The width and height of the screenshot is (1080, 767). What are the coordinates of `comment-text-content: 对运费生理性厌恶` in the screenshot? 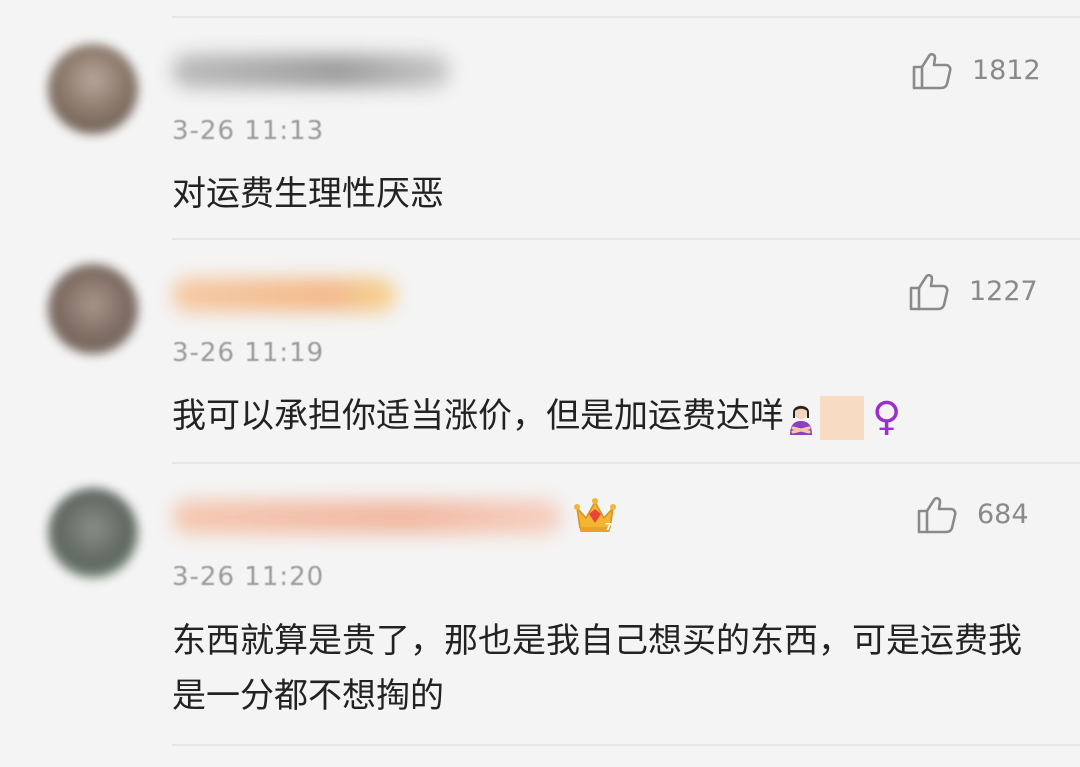 It's located at (308, 194).